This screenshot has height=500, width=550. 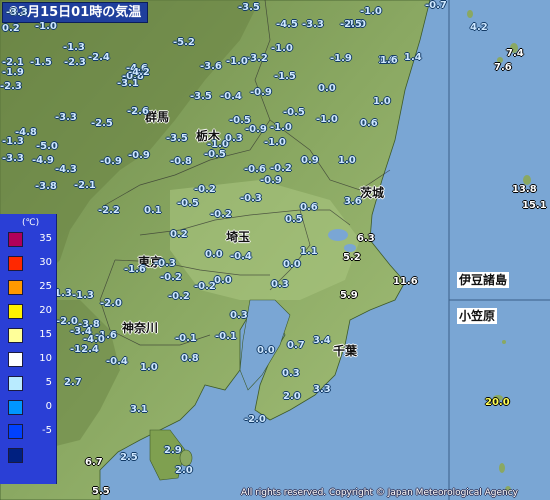 I want to click on temp-reading: 1.0, so click(x=382, y=101).